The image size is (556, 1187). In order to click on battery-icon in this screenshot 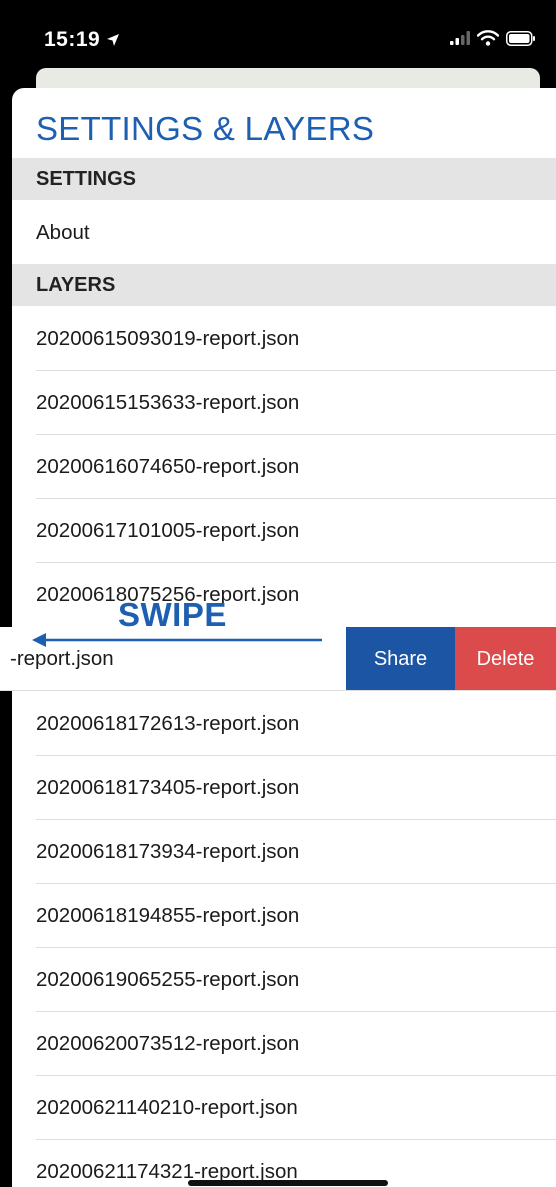, I will do `click(521, 40)`.